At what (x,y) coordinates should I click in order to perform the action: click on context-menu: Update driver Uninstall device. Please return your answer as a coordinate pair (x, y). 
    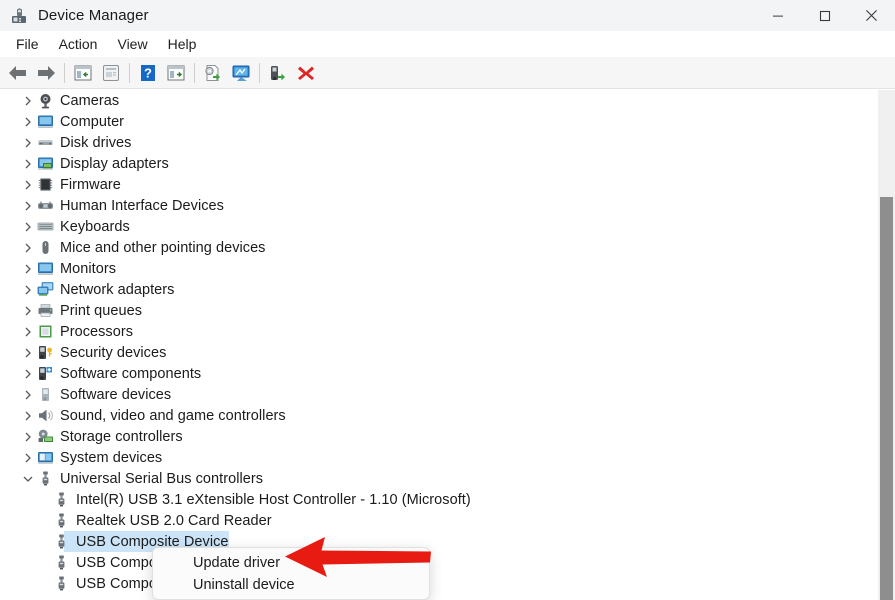
    Looking at the image, I should click on (291, 573).